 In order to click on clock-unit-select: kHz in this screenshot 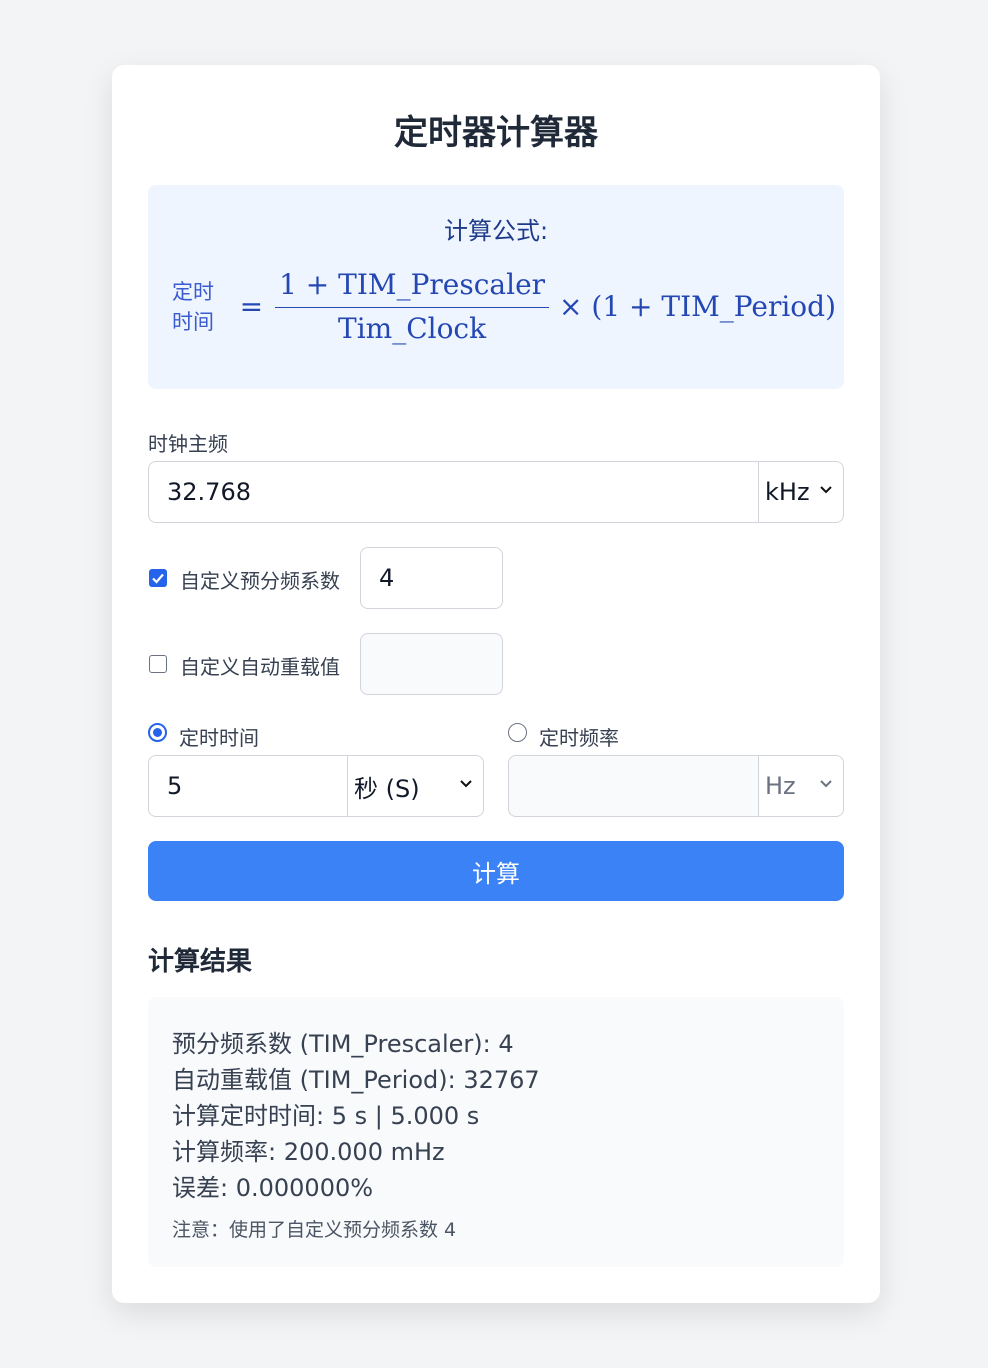, I will do `click(801, 492)`.